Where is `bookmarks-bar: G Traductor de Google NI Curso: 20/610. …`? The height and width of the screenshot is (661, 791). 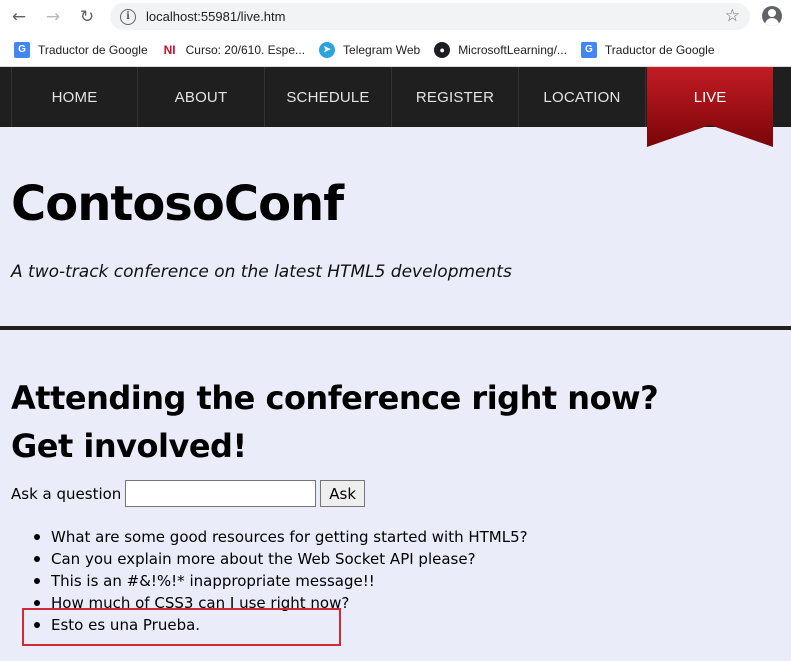
bookmarks-bar: G Traductor de Google NI Curso: 20/610. … is located at coordinates (395, 49).